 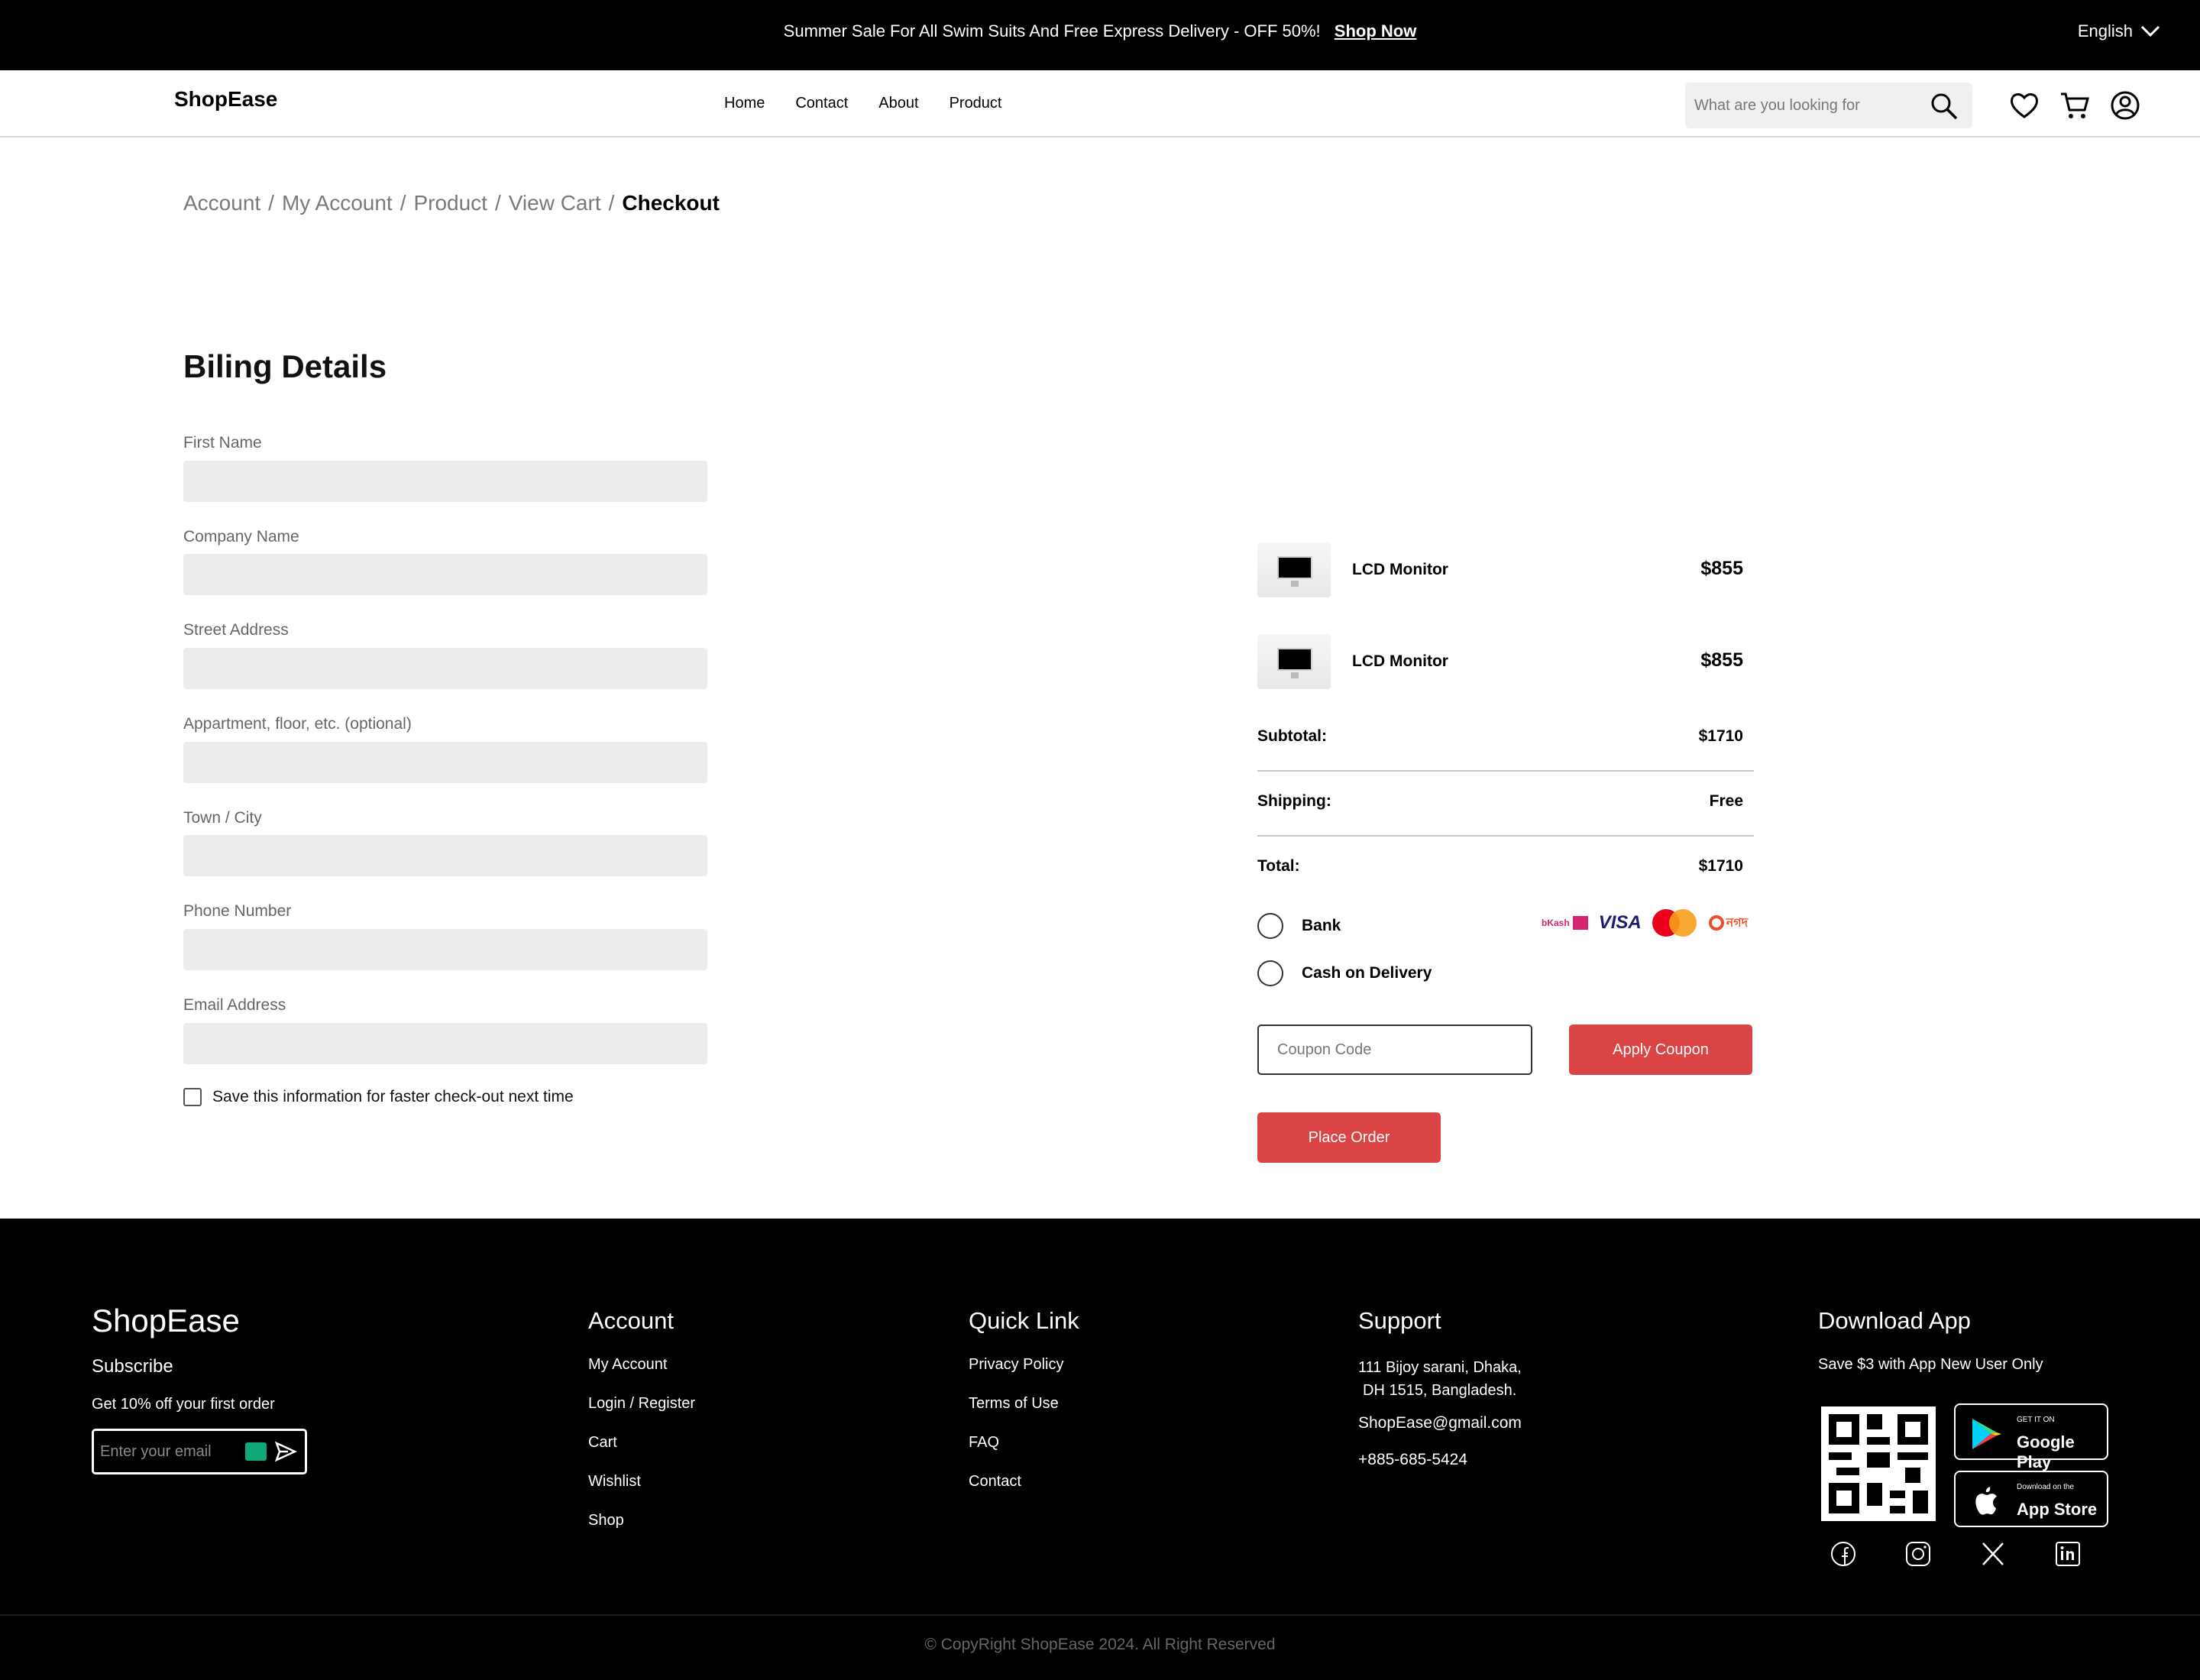 I want to click on app-store-button: Download on the App Store, so click(x=2031, y=1499).